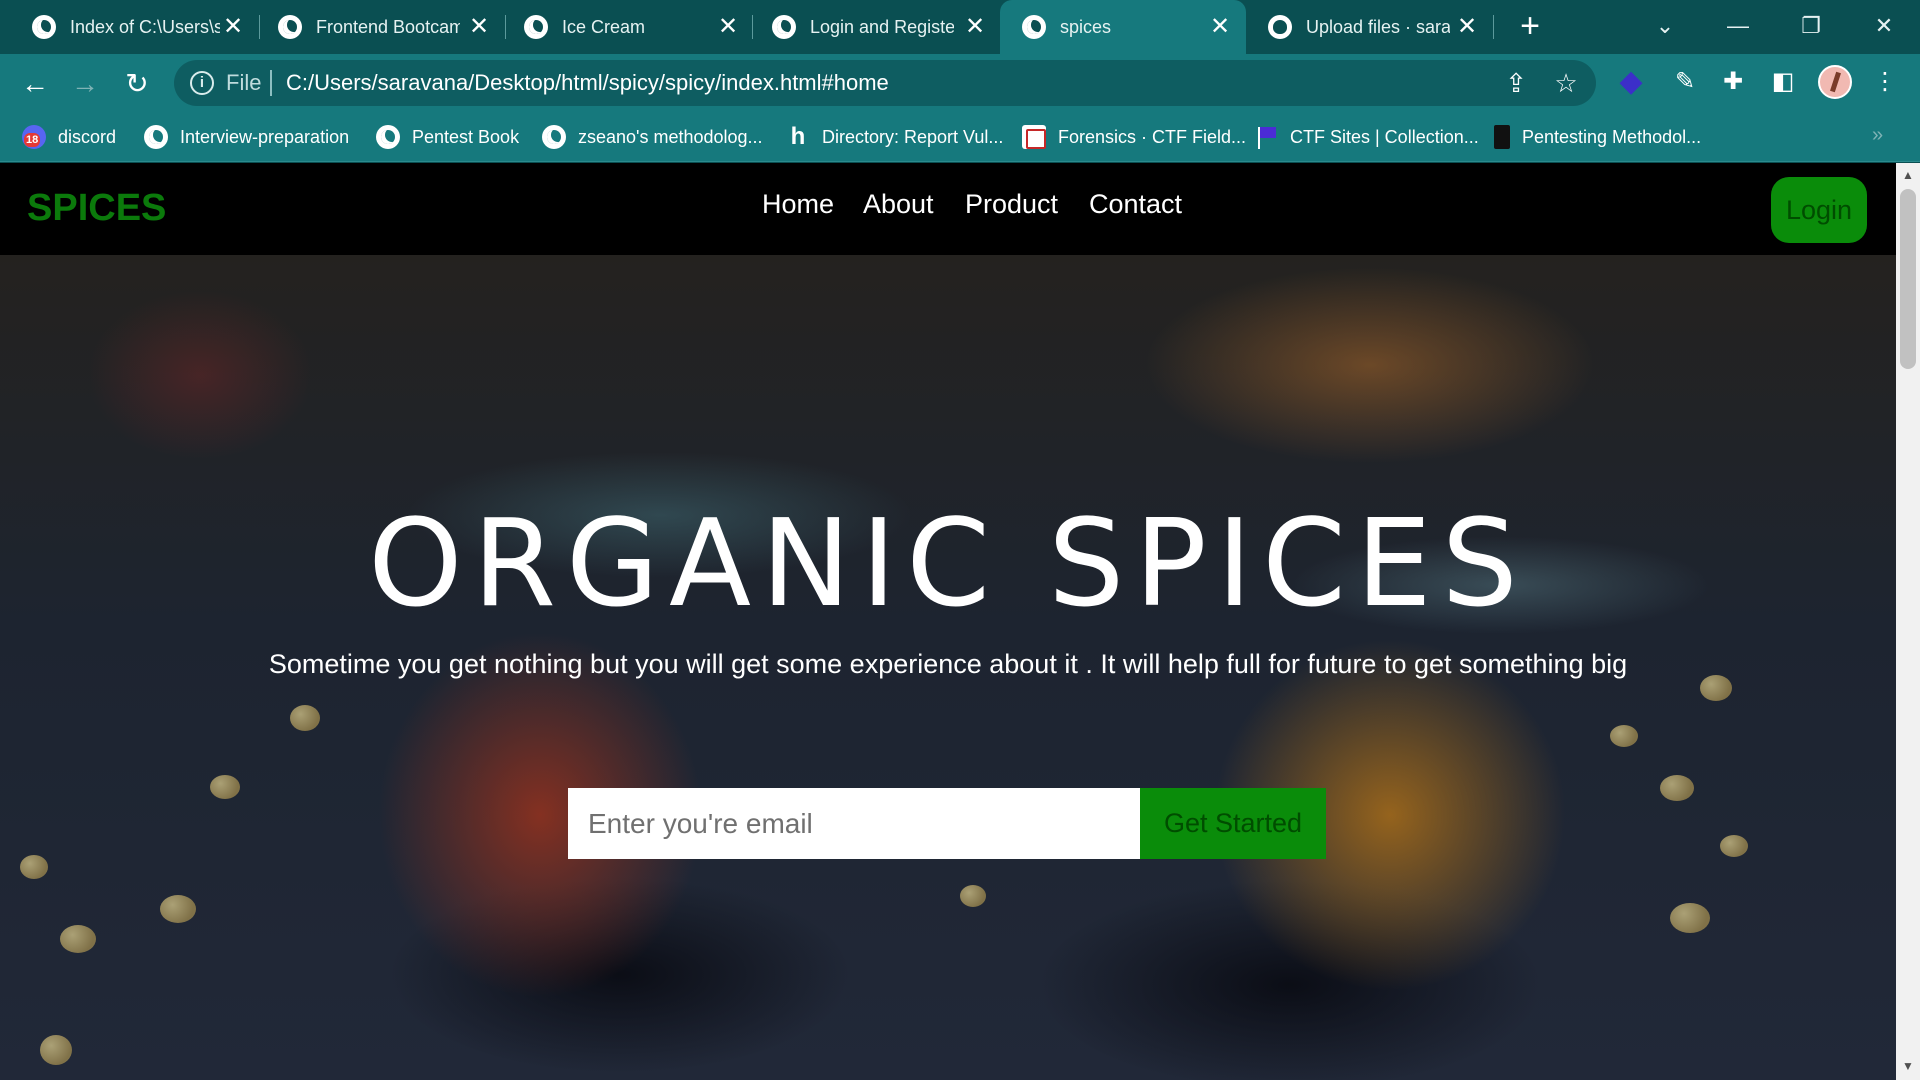 The image size is (1920, 1080). Describe the element at coordinates (96, 208) in the screenshot. I see `site-logo: SPICES` at that location.